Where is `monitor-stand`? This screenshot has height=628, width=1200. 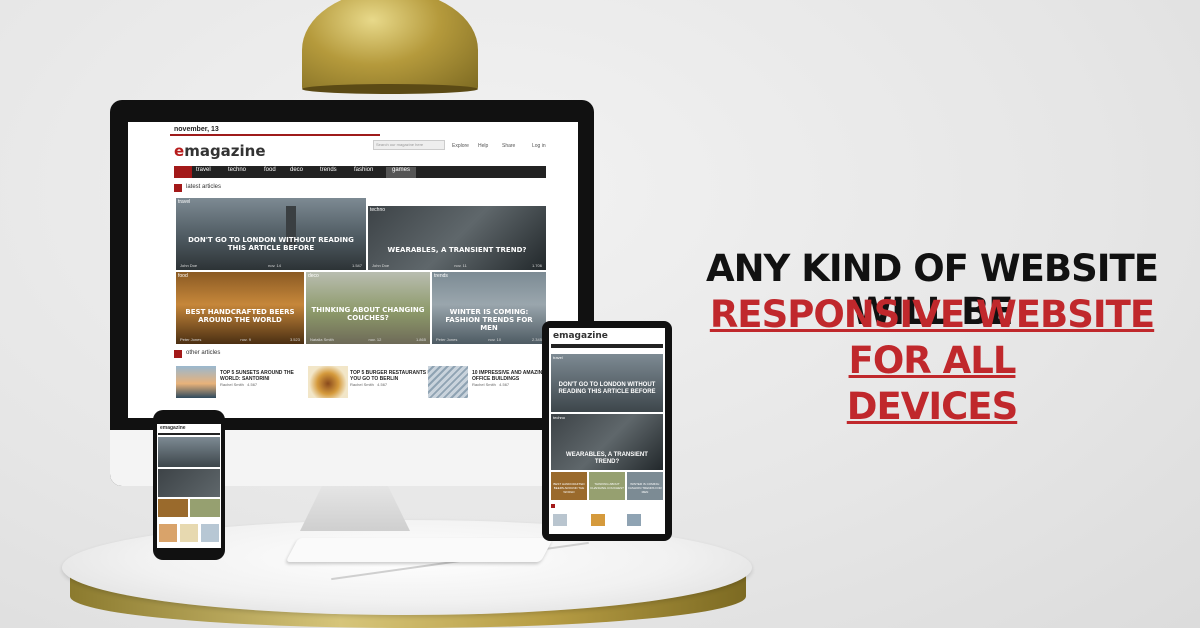
monitor-stand is located at coordinates (355, 508).